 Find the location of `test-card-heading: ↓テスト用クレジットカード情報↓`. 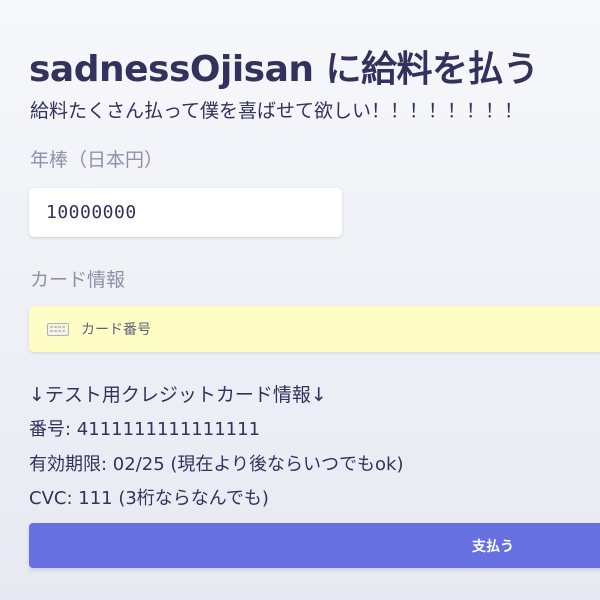

test-card-heading: ↓テスト用クレジットカード情報↓ is located at coordinates (178, 395).